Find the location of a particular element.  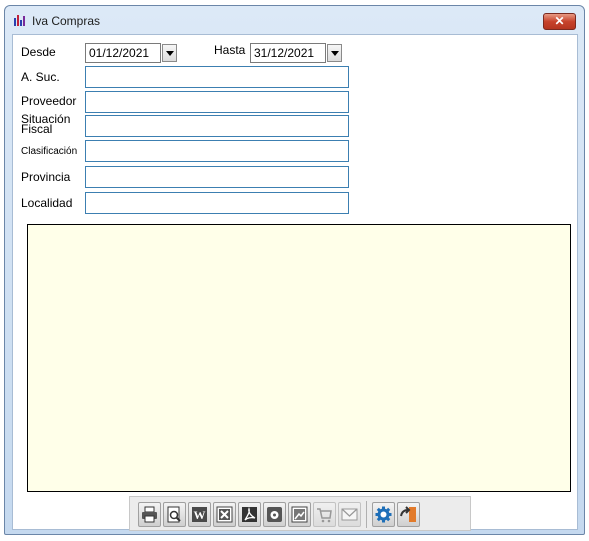

print-button is located at coordinates (149, 514).